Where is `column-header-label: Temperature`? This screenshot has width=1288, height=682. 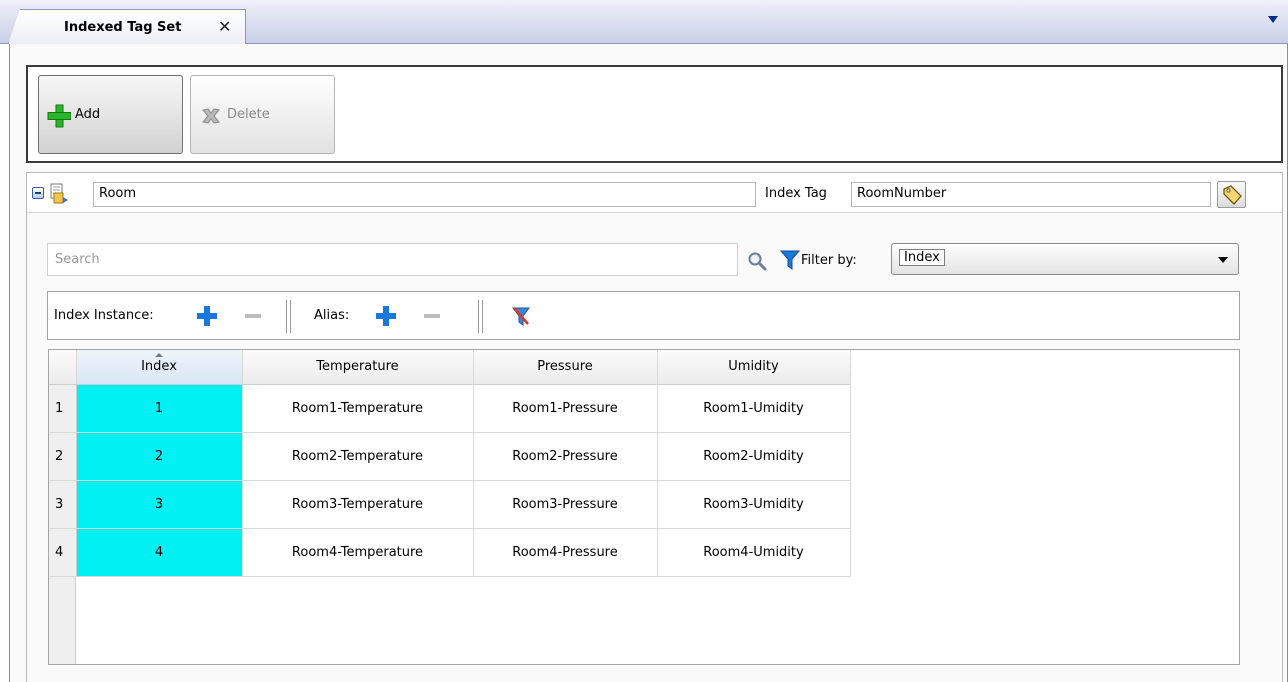
column-header-label: Temperature is located at coordinates (357, 367).